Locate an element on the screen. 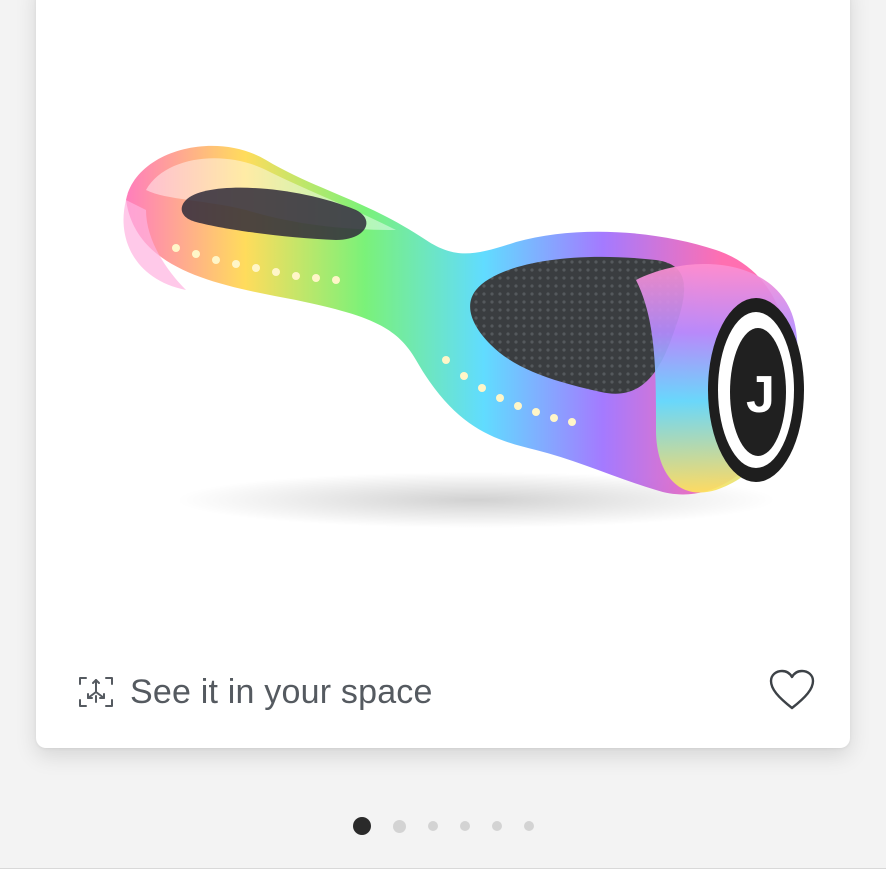 This screenshot has width=886, height=886. below-fold-area is located at coordinates (443, 877).